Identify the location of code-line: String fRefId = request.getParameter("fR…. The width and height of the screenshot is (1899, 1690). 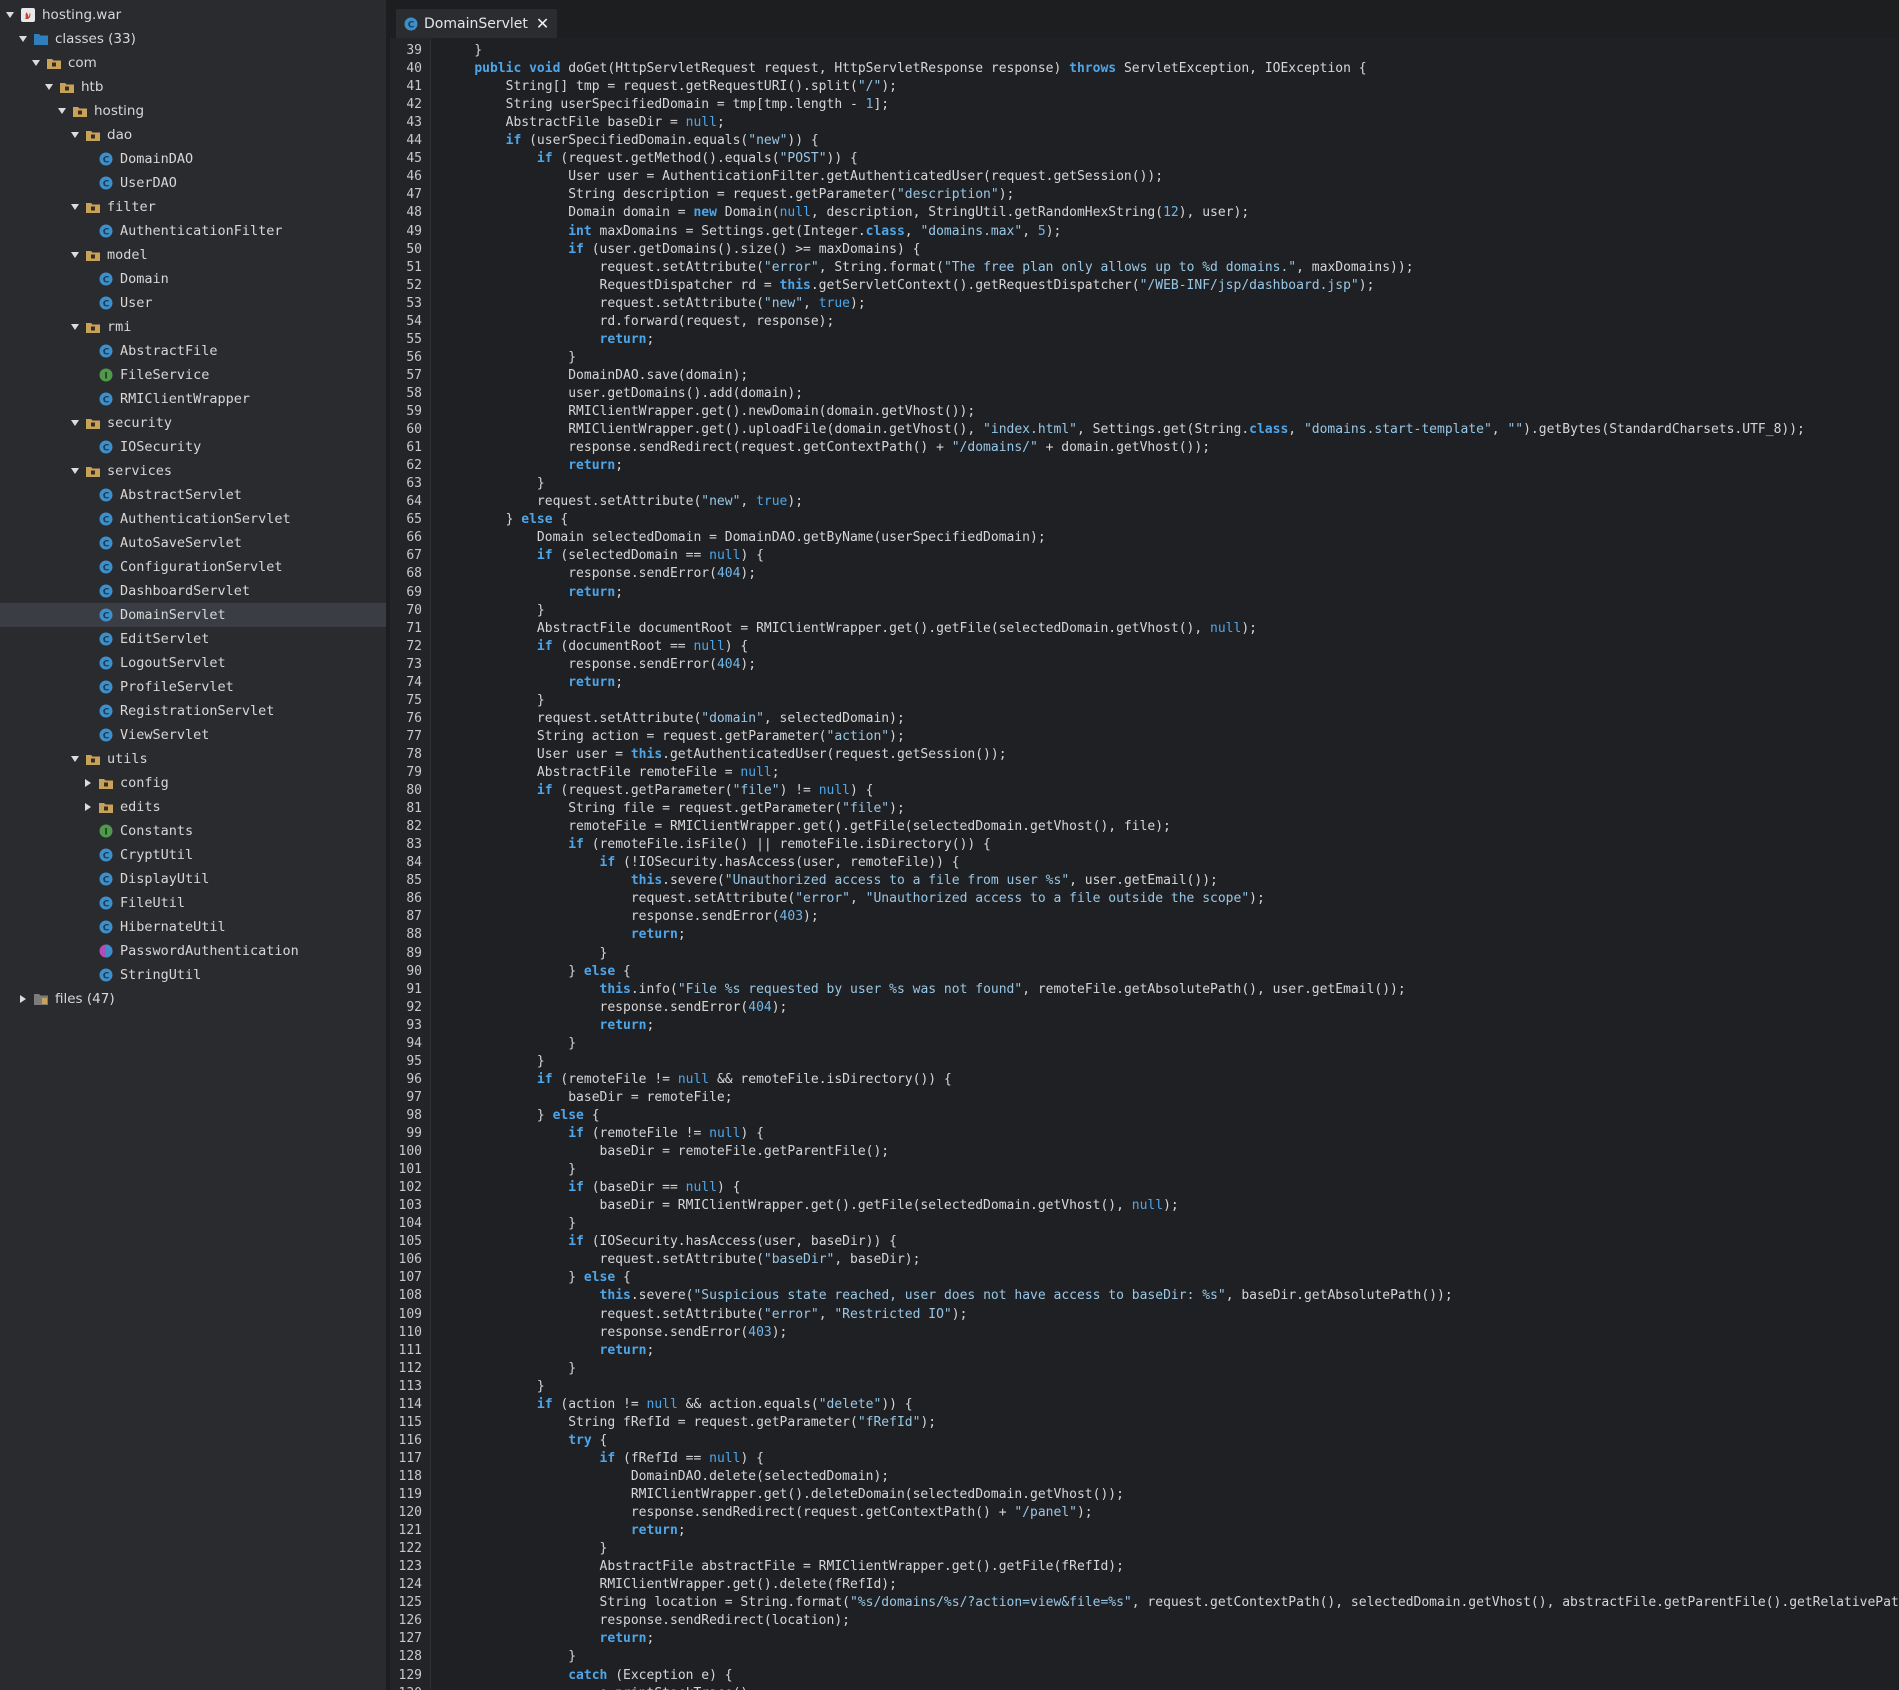
(689, 1423).